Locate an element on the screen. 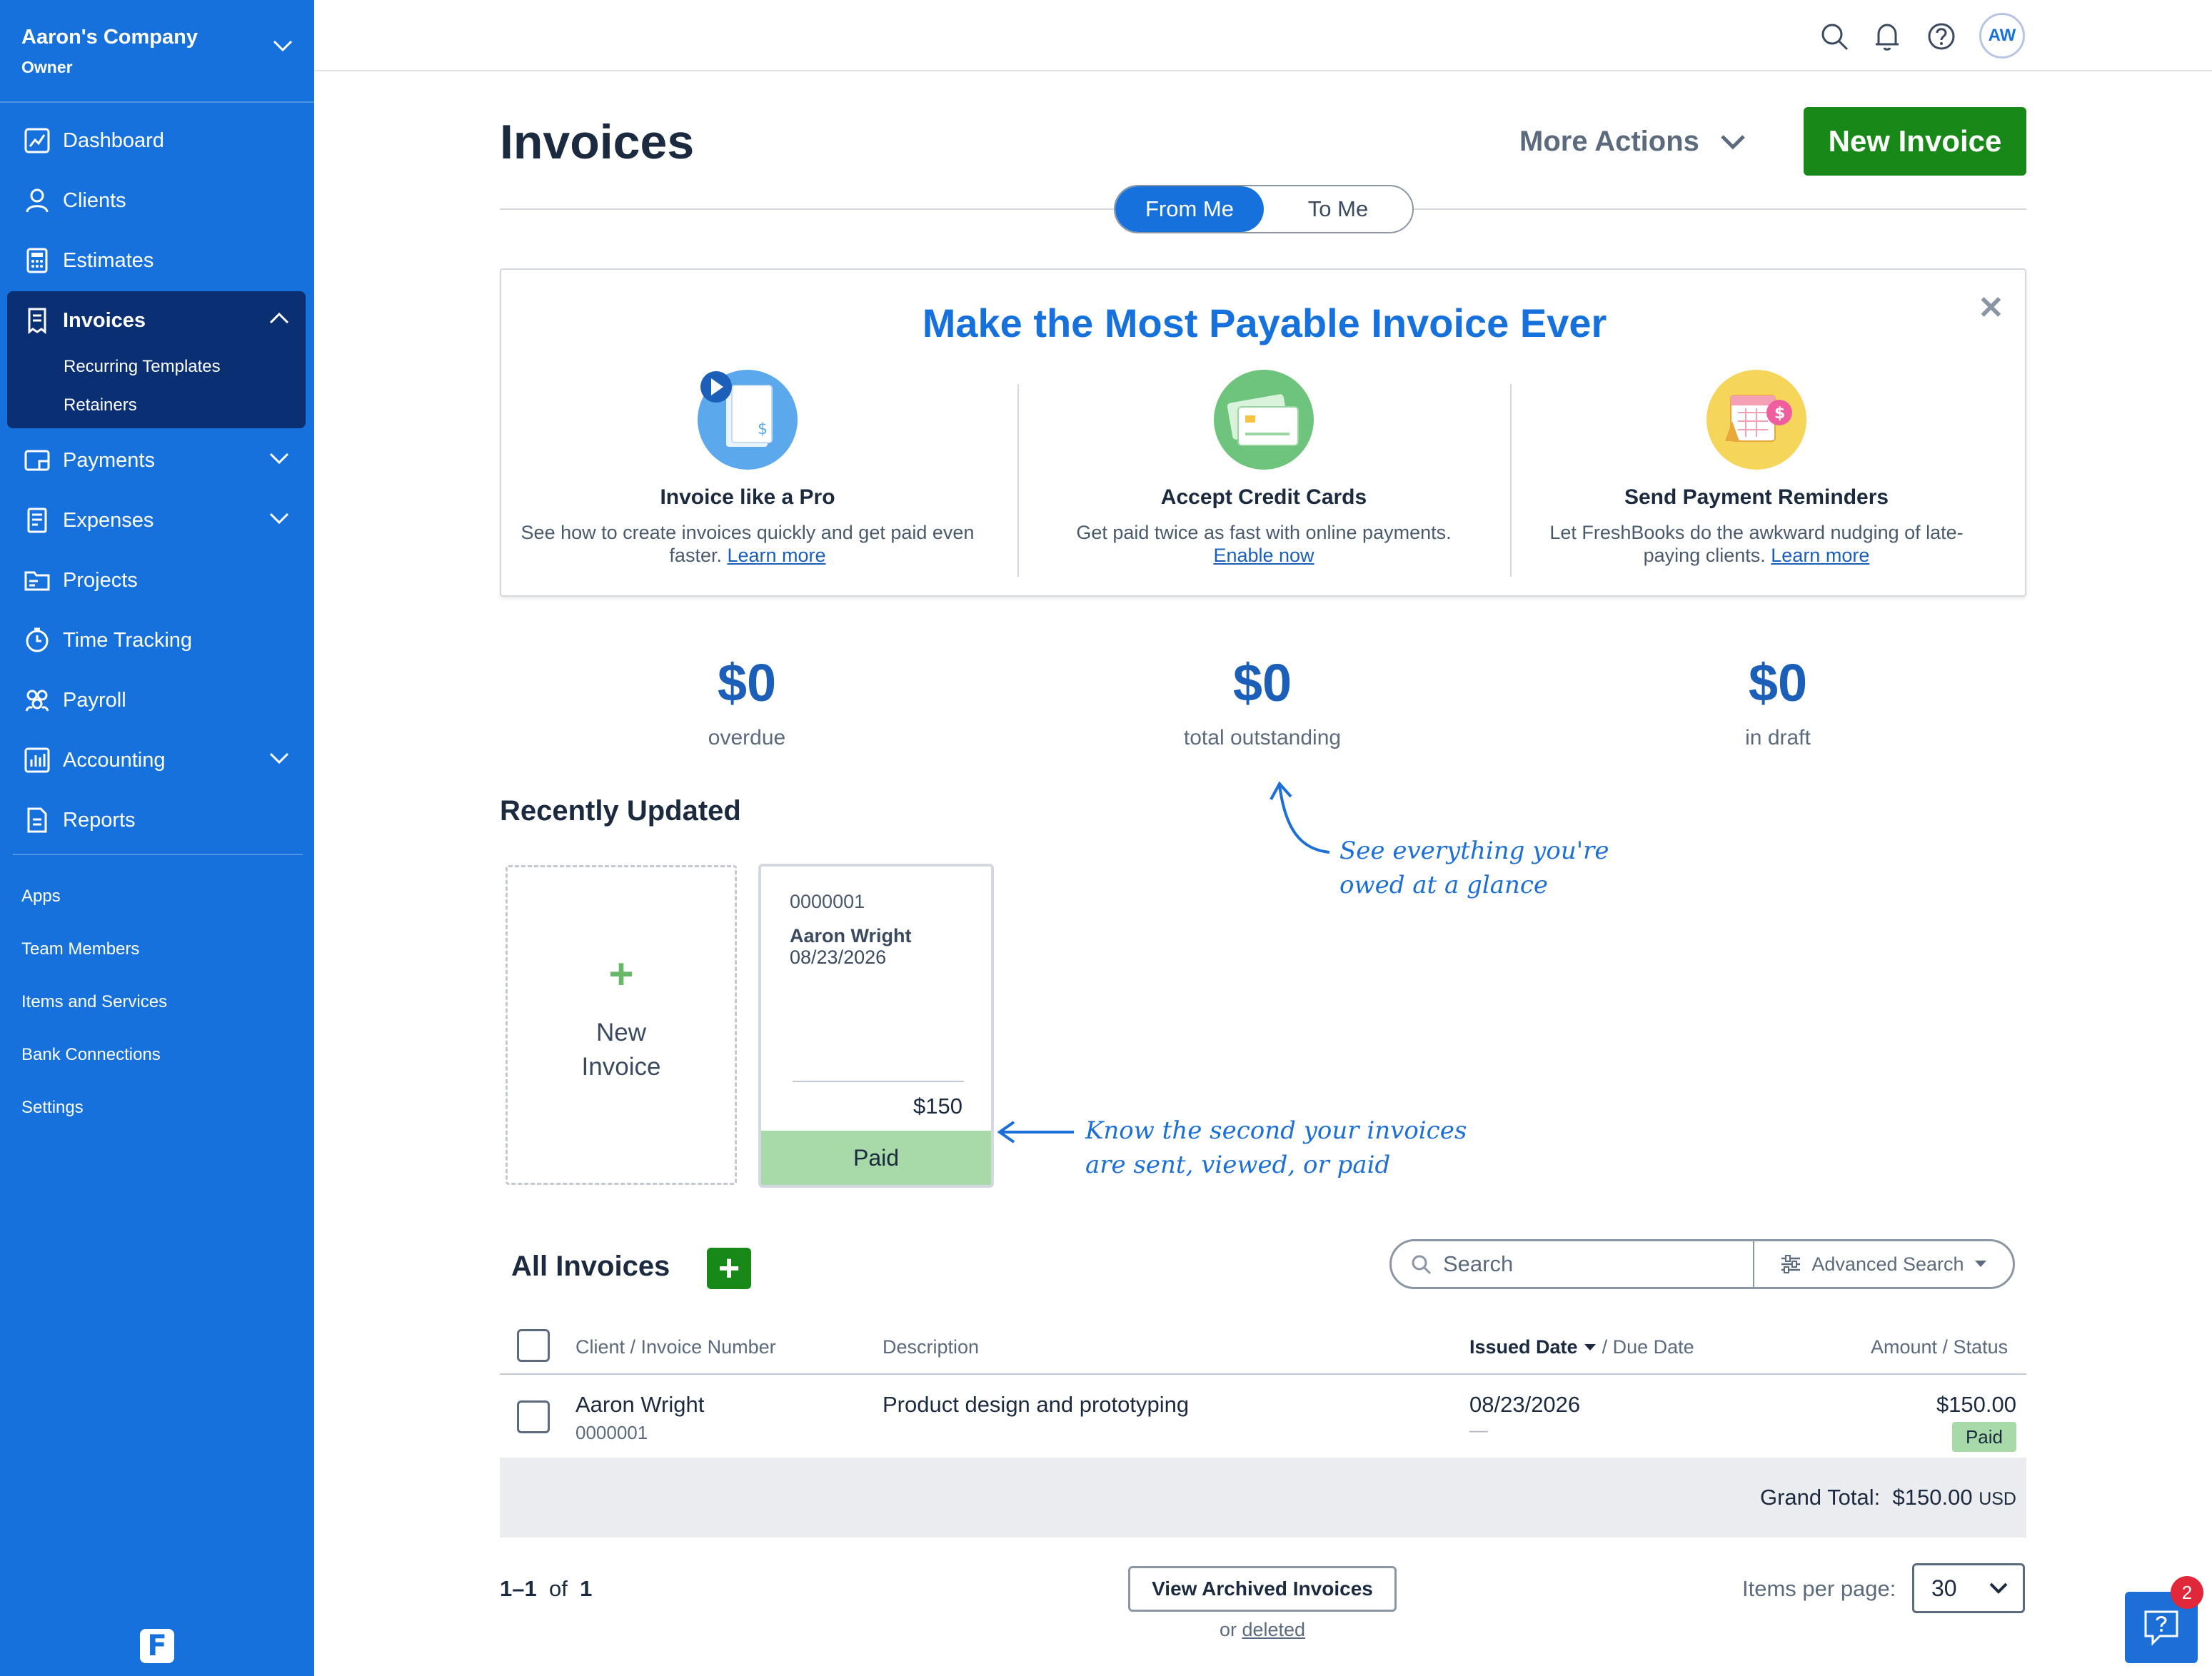 The width and height of the screenshot is (2212, 1676). row-number: 0000001 is located at coordinates (611, 1433).